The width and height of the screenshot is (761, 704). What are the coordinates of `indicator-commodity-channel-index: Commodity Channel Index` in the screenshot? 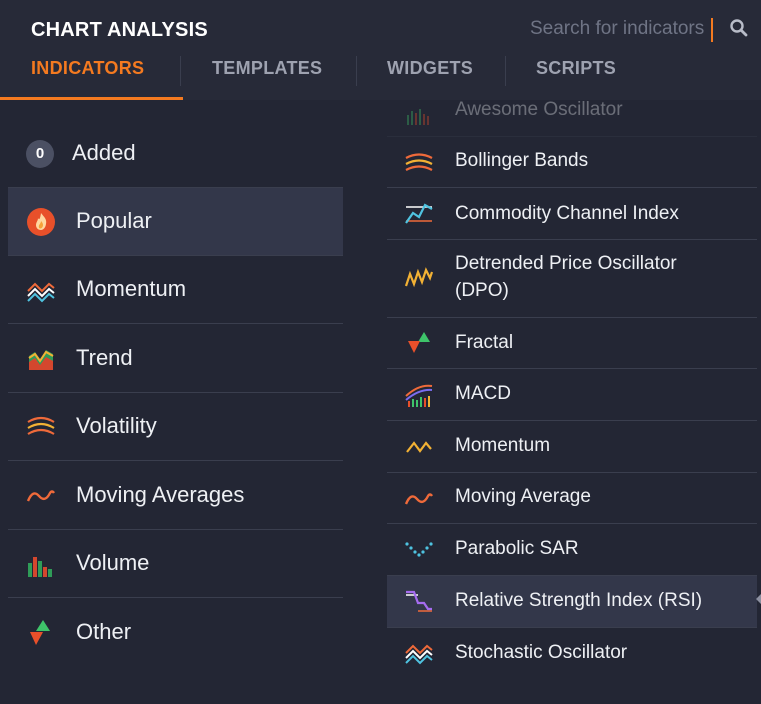 It's located at (572, 214).